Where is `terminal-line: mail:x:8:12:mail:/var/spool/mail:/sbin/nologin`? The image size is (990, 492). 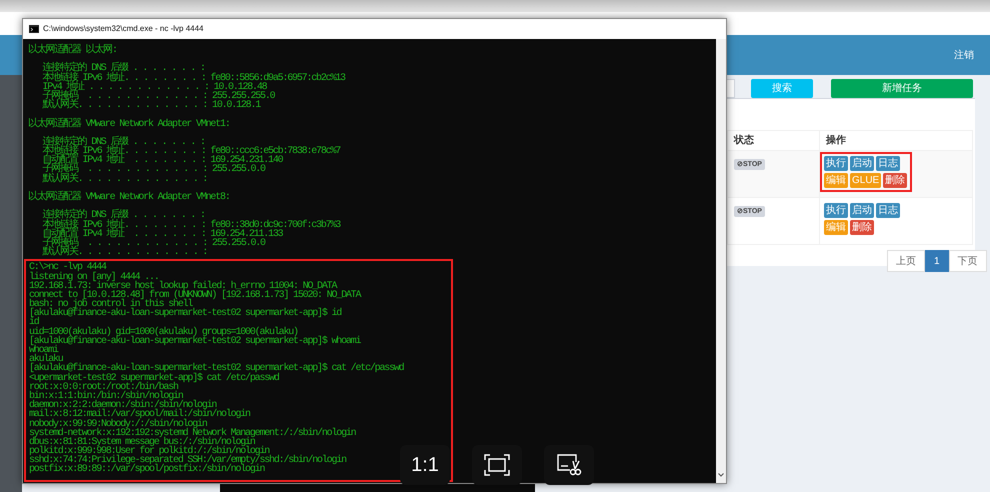
terminal-line: mail:x:8:12:mail:/var/spool/mail:/sbin/nologin is located at coordinates (139, 415).